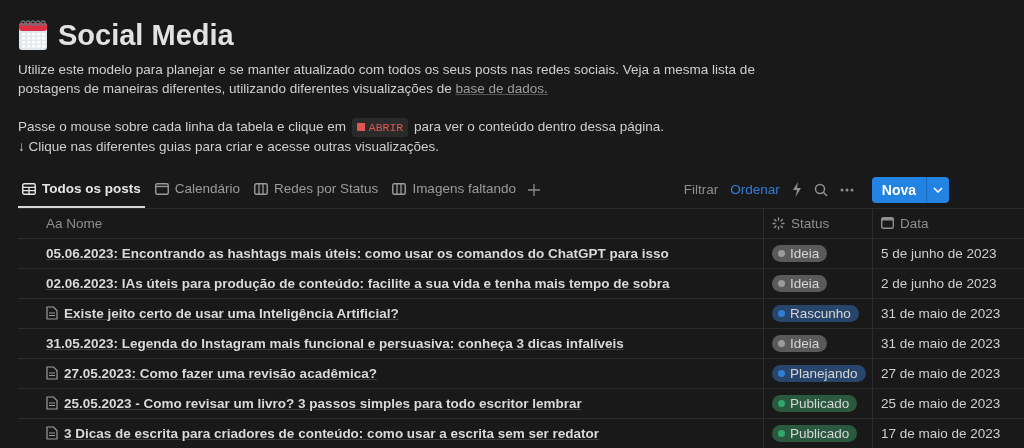 Image resolution: width=1024 pixels, height=448 pixels. What do you see at coordinates (335, 343) in the screenshot?
I see `post-title: 31.05.2023: Legenda do Instagram mais funcional e persuasiva: conheça 3 dicas infalíveis` at bounding box center [335, 343].